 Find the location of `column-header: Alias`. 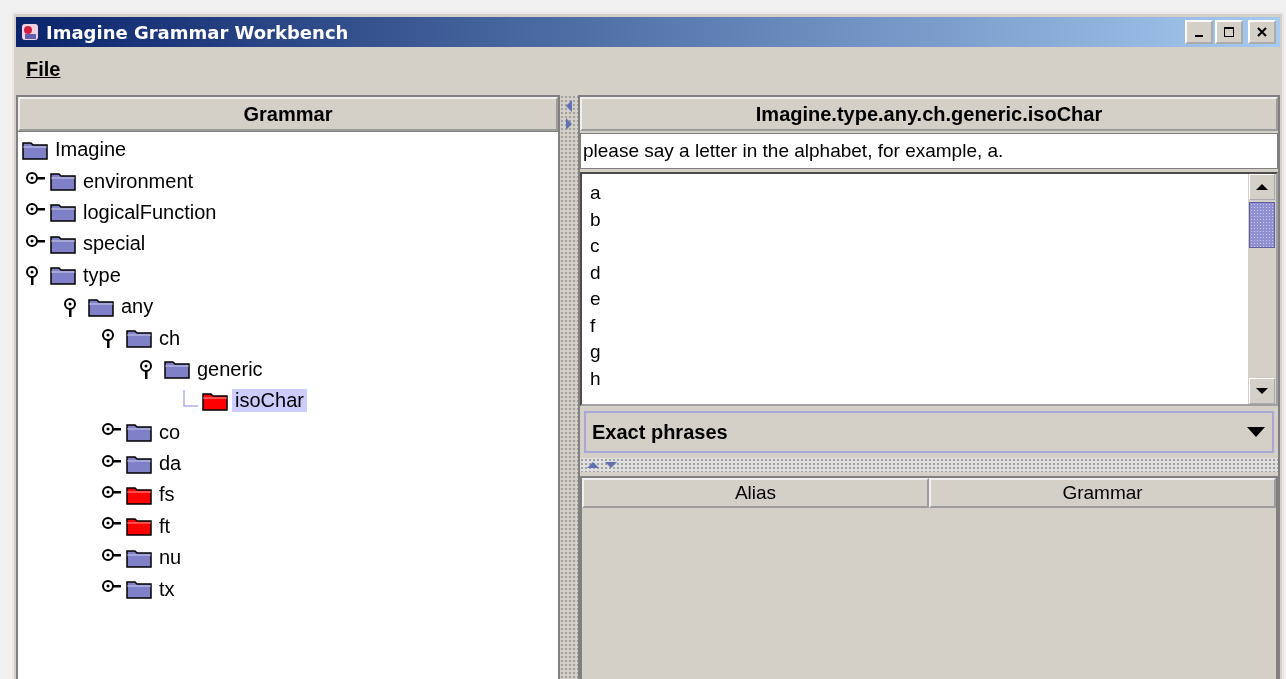

column-header: Alias is located at coordinates (755, 493).